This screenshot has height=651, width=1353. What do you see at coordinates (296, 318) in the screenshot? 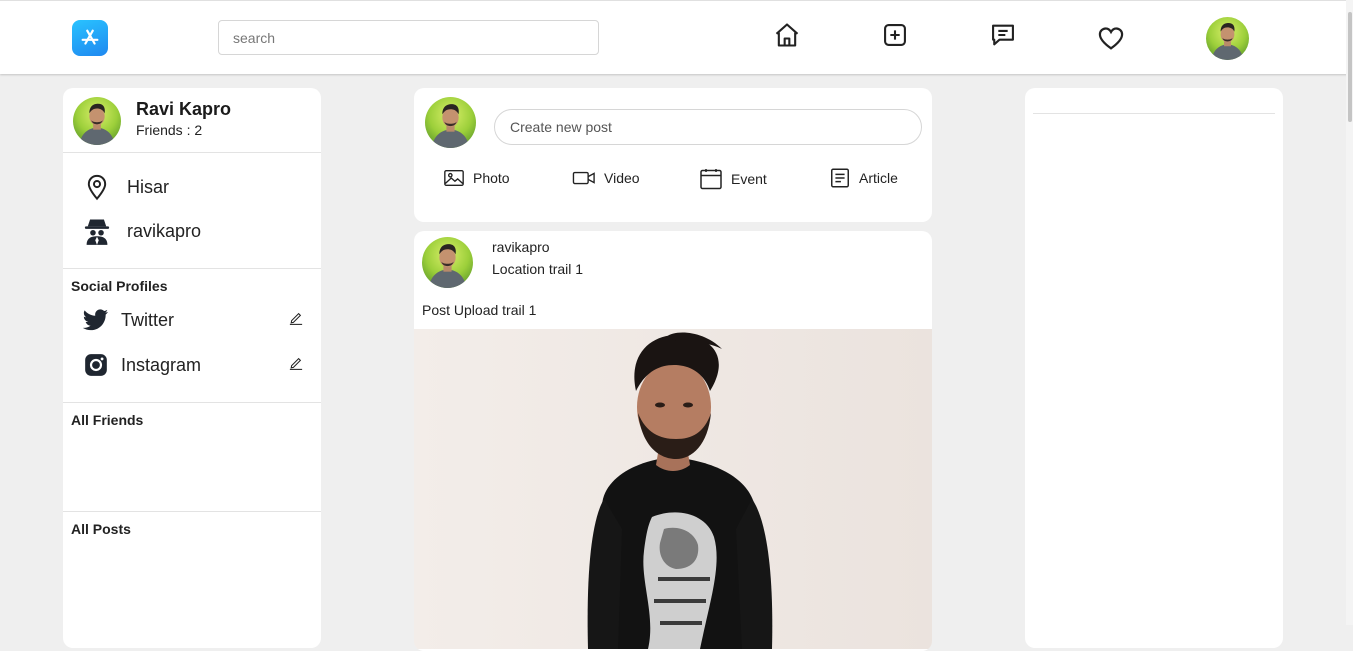
I see `edit-twitter-icon` at bounding box center [296, 318].